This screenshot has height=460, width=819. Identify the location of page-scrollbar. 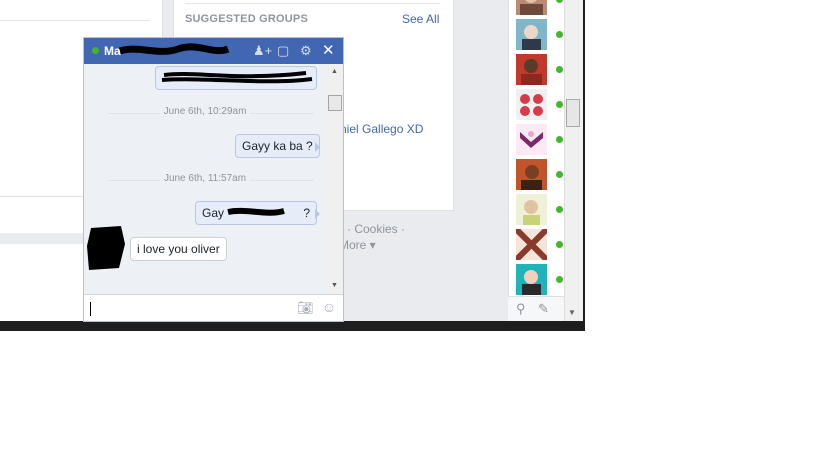
(573, 160).